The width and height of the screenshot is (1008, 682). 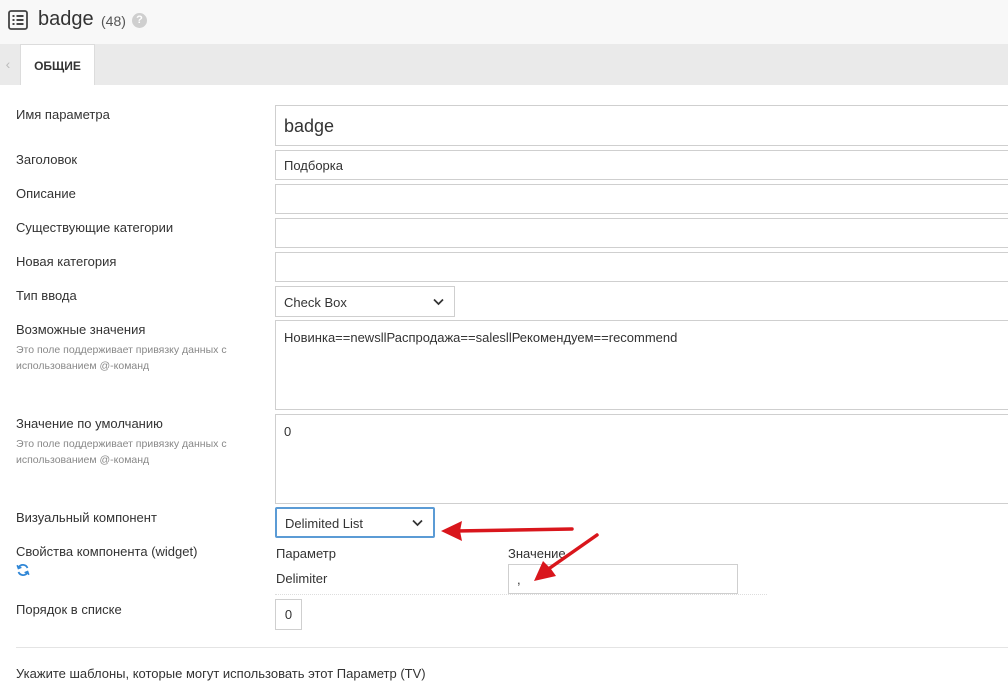 What do you see at coordinates (641, 165) in the screenshot?
I see `caption-input: Подборка` at bounding box center [641, 165].